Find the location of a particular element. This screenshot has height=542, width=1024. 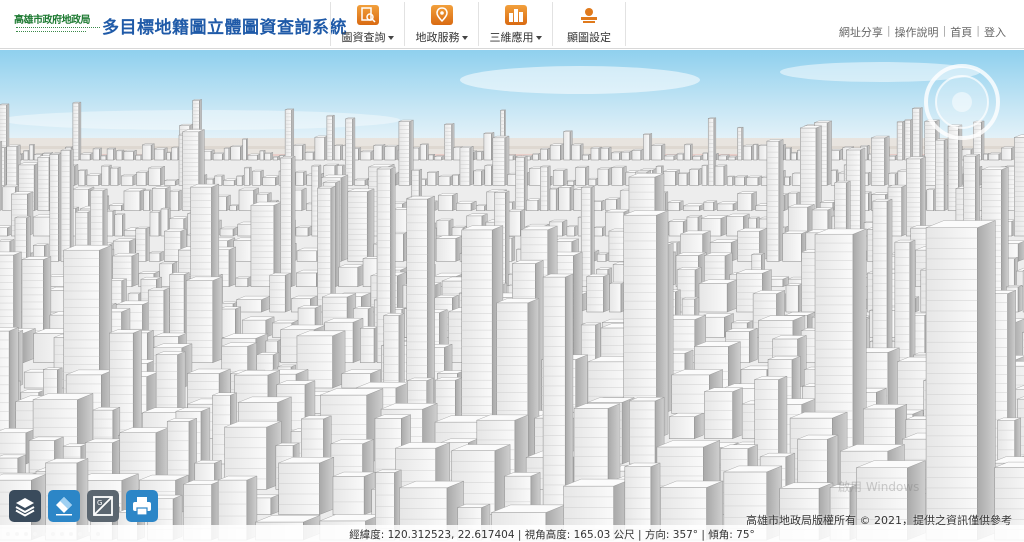

menu-display-settings: 顯圖設定 is located at coordinates (589, 24).